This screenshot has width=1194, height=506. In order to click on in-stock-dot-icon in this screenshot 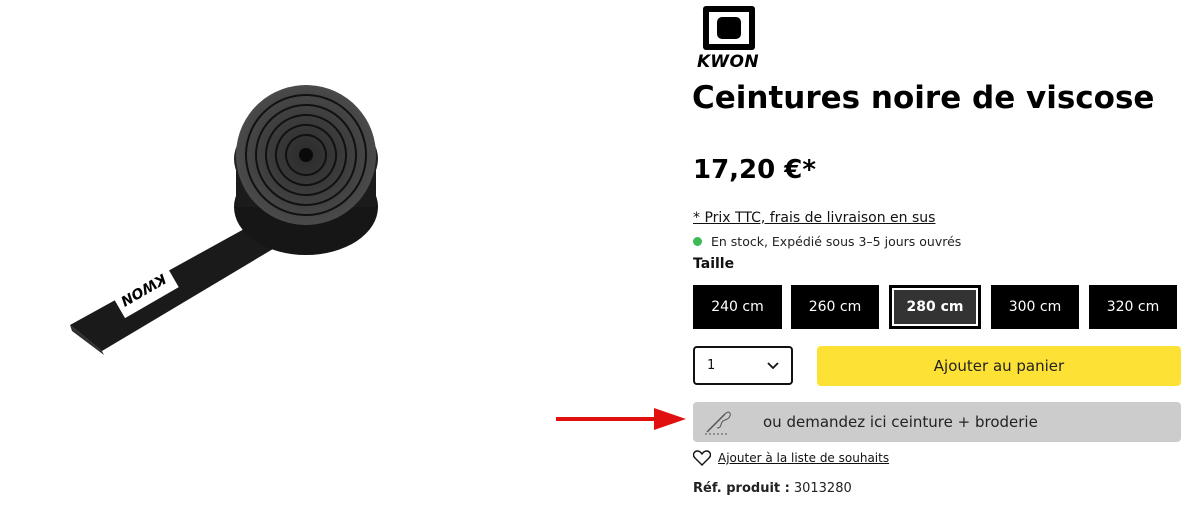, I will do `click(697, 241)`.